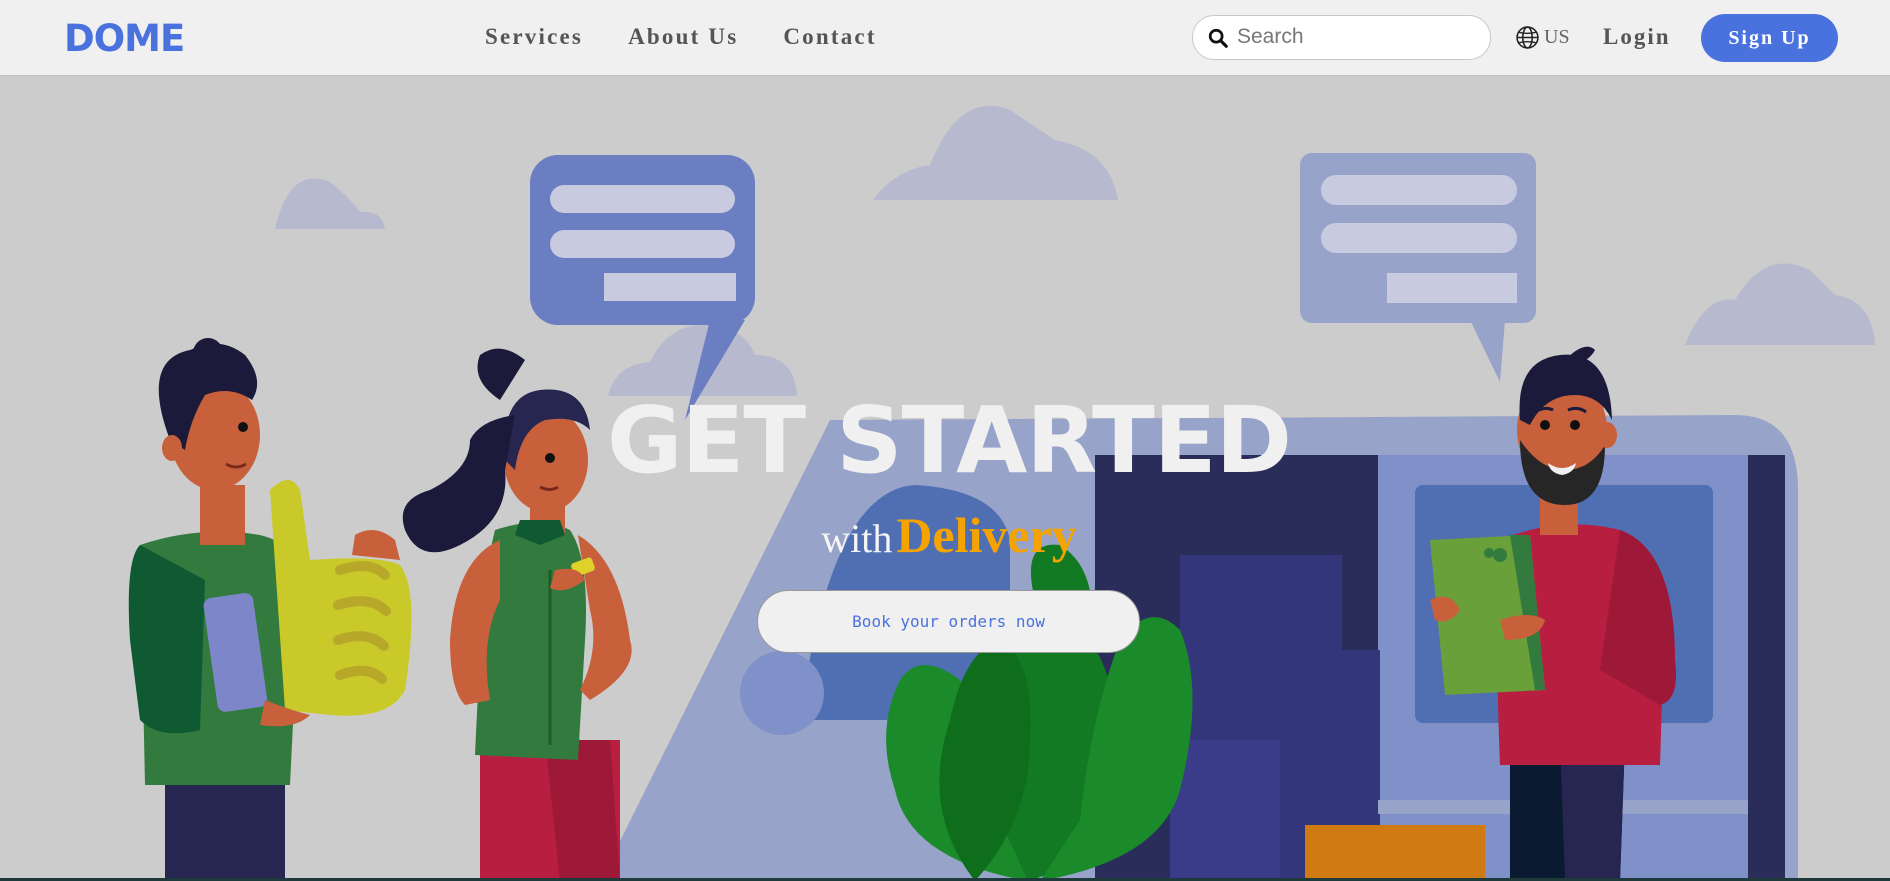 This screenshot has width=1890, height=881. What do you see at coordinates (949, 440) in the screenshot?
I see `hero-title: GET STARTED` at bounding box center [949, 440].